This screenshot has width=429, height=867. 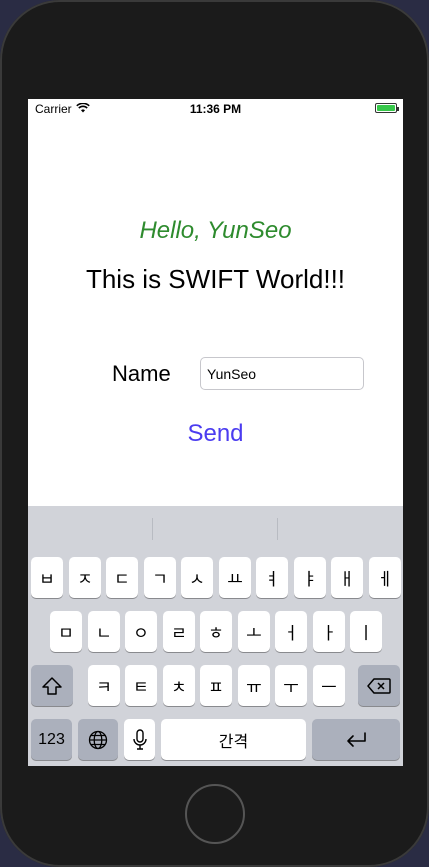 I want to click on key-kieuk: ㅋ, so click(x=104, y=685).